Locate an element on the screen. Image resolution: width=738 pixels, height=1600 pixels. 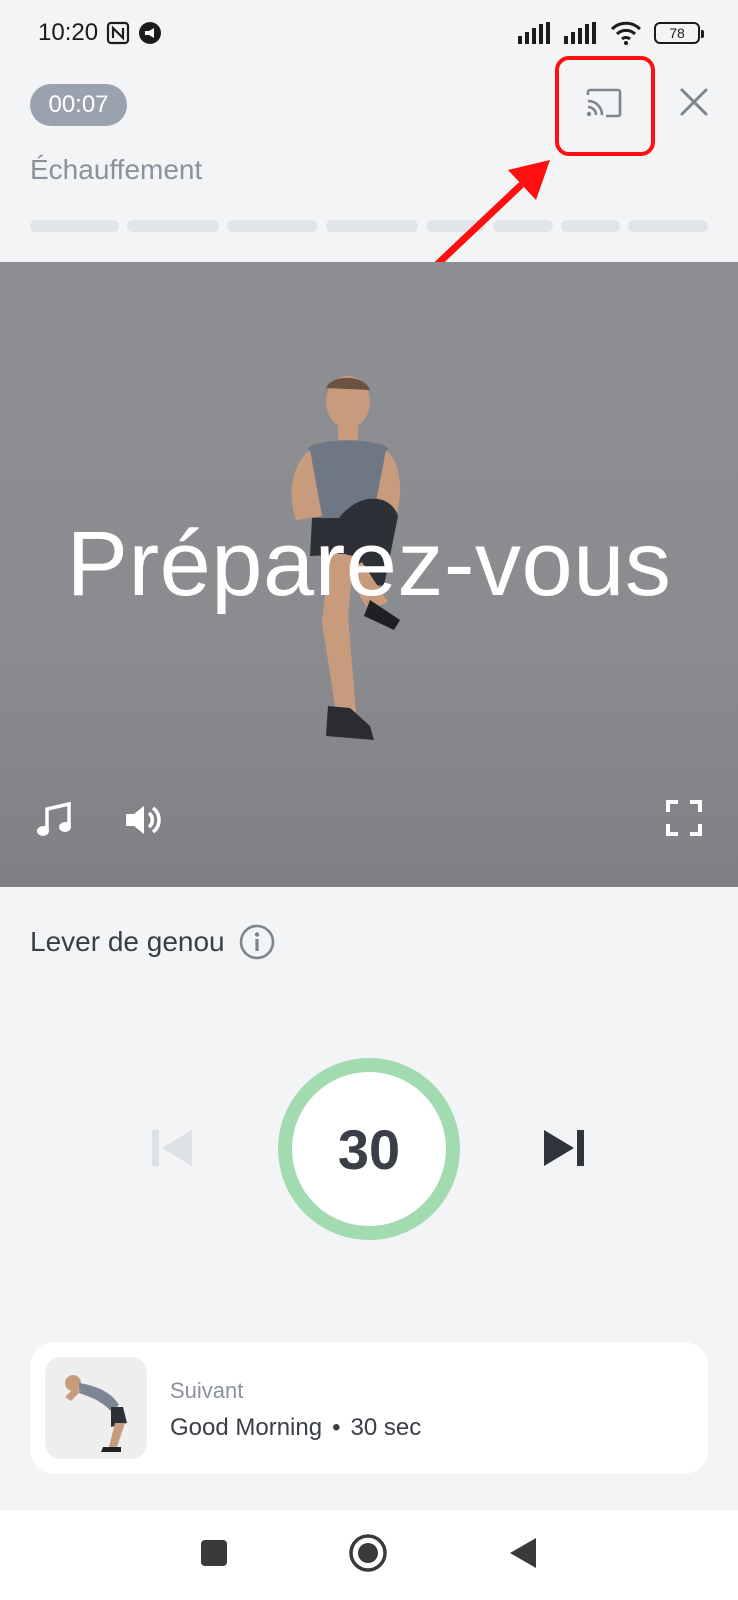
countdown-value: 30 is located at coordinates (369, 1149).